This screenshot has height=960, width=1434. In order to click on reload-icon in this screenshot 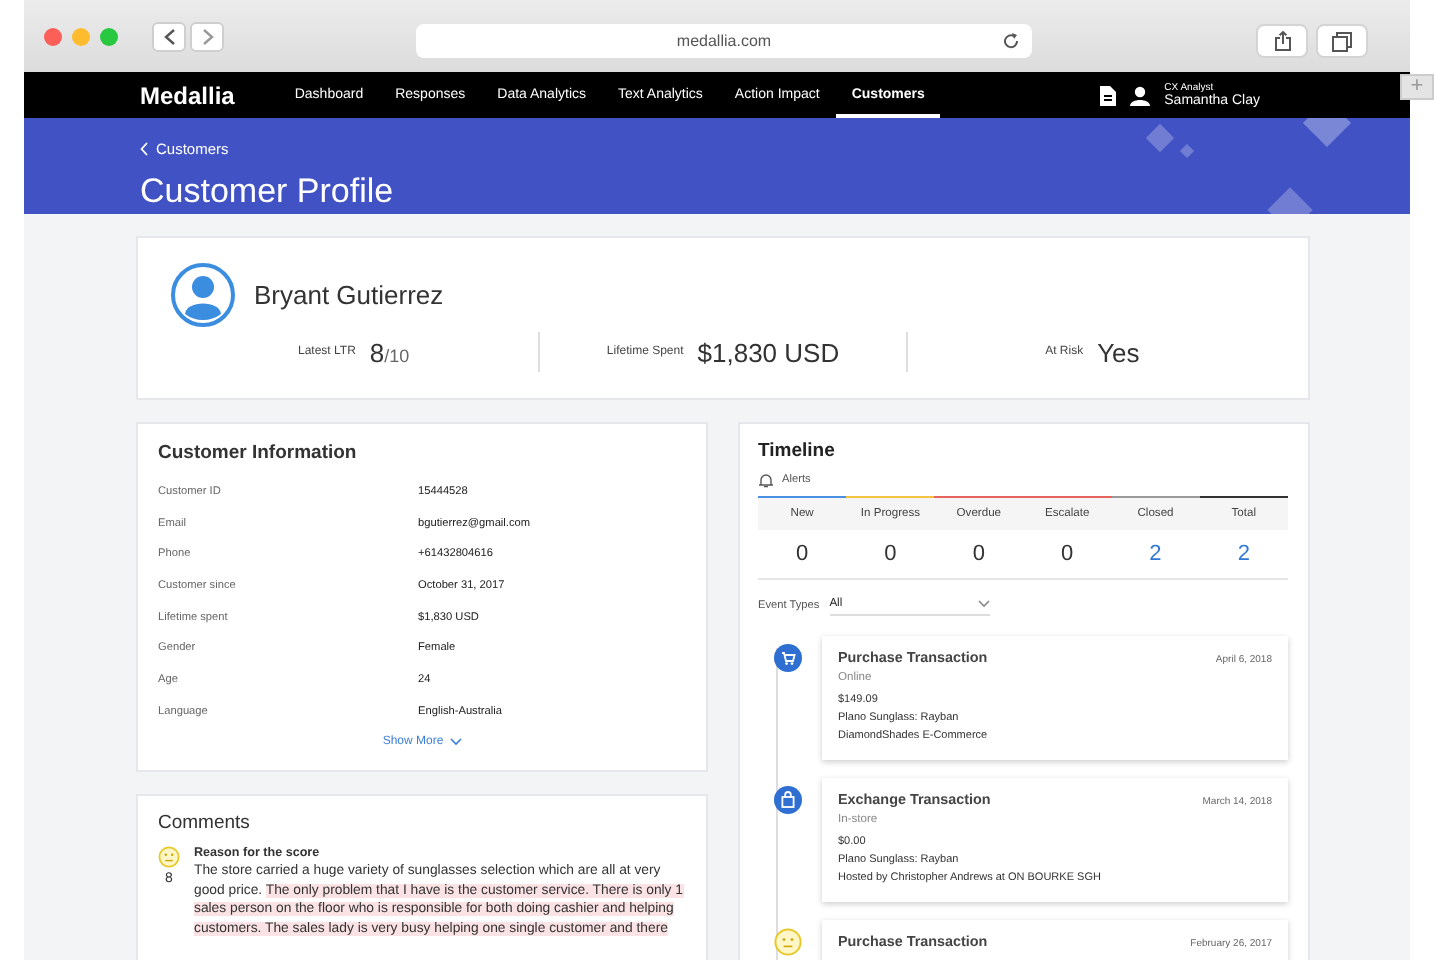, I will do `click(1011, 41)`.